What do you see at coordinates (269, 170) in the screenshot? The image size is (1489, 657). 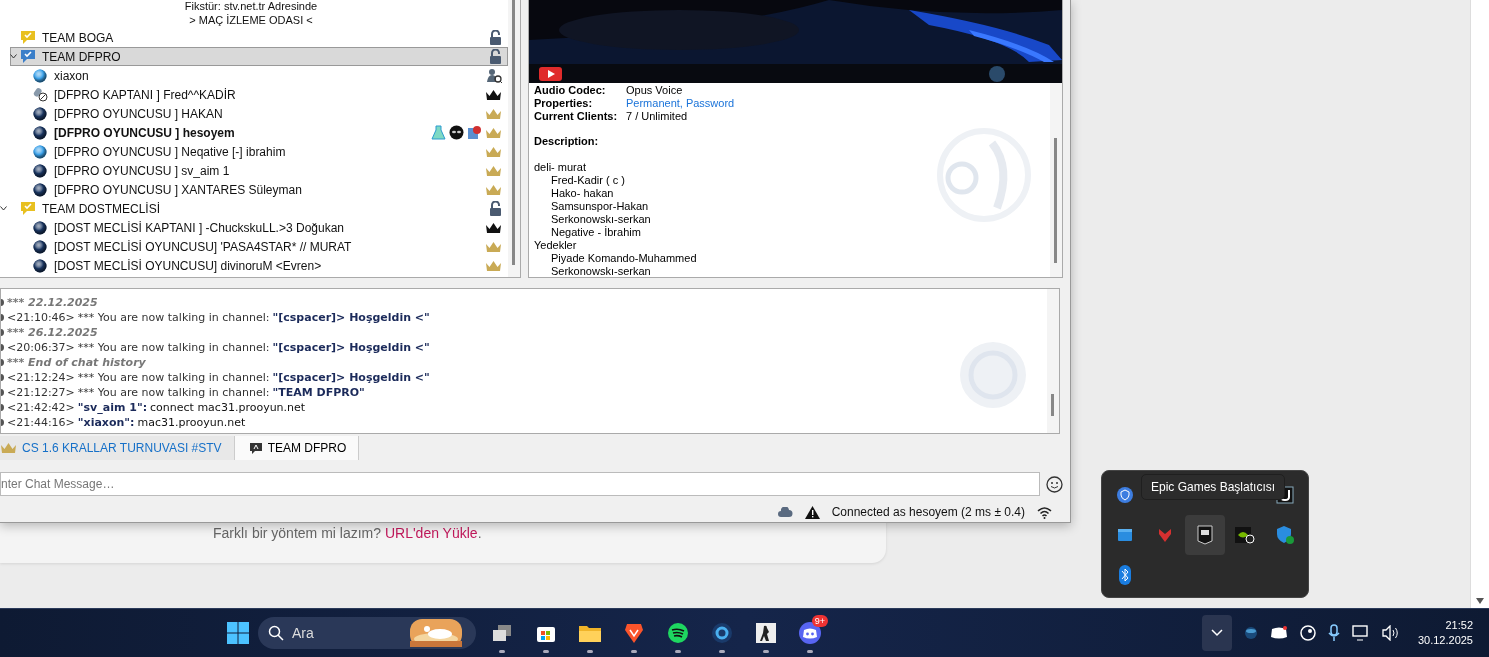 I see `user-name: [DFPRO OYUNCUSU ] sv_aim 1` at bounding box center [269, 170].